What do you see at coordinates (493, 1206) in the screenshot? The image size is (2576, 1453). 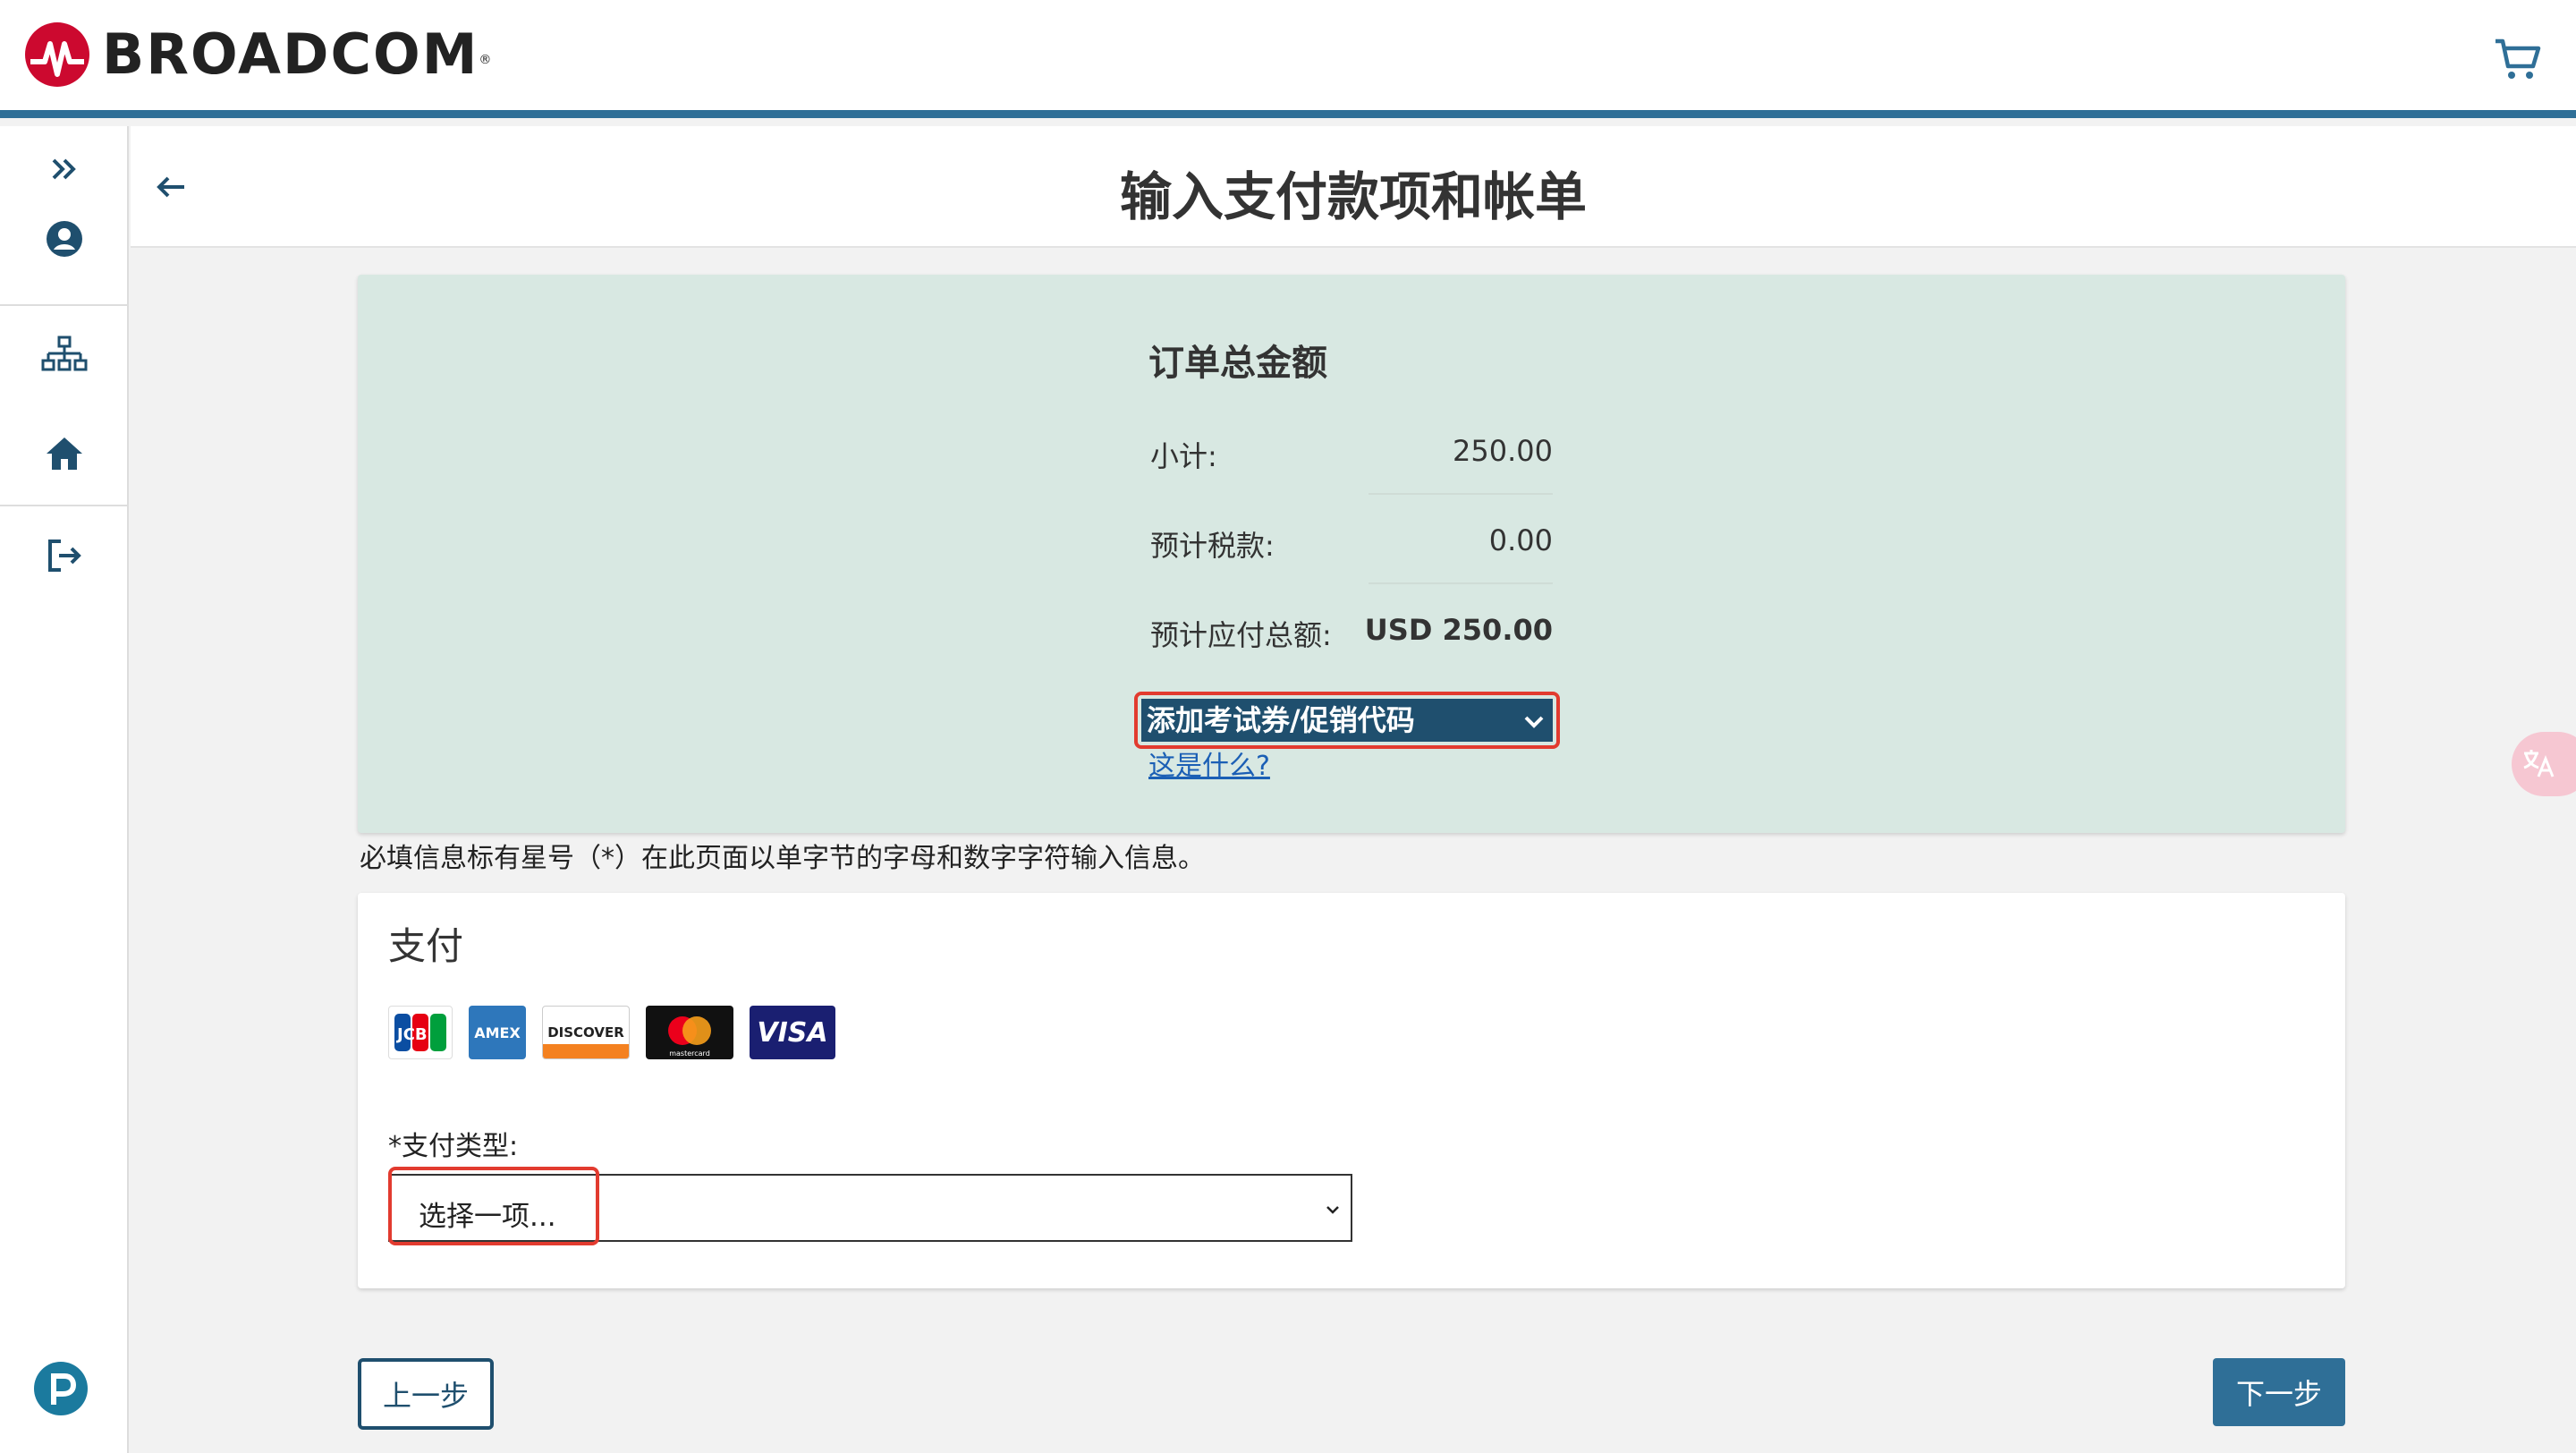 I see `payment-type-highlight` at bounding box center [493, 1206].